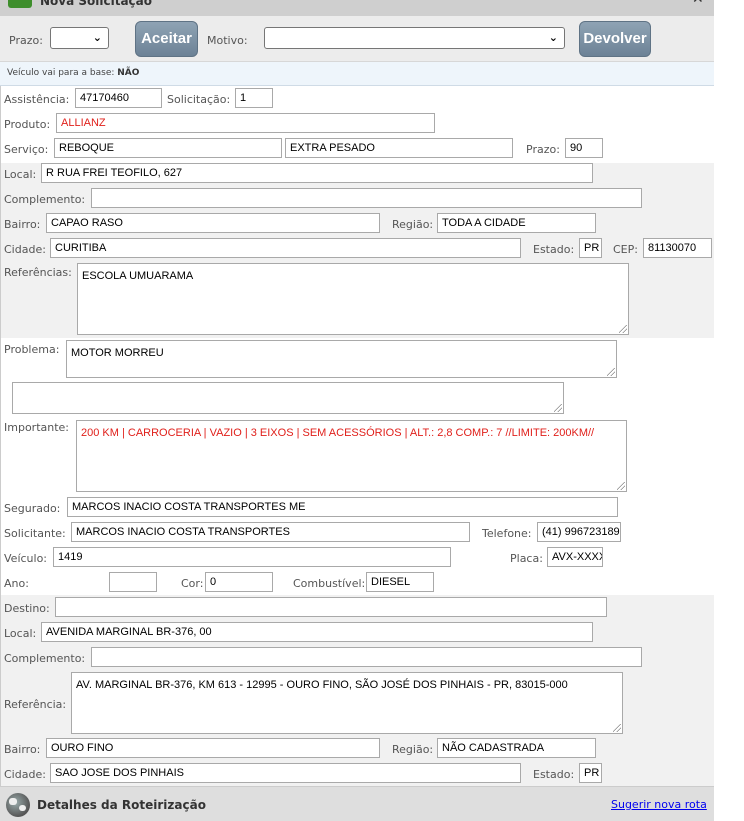  I want to click on telefone-label: Telefone:, so click(507, 533).